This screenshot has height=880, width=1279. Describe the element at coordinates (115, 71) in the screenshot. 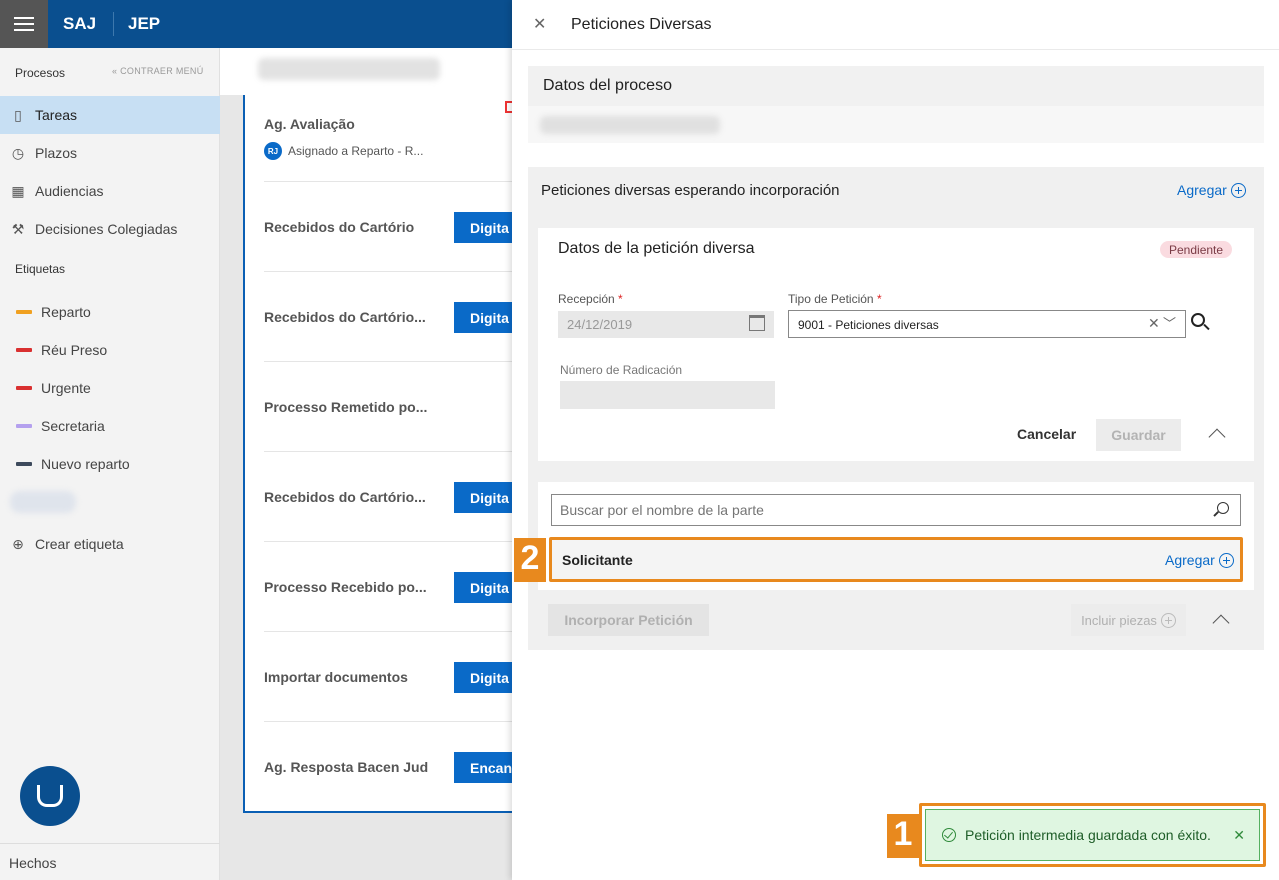

I see `double-chevron-left-icon: «` at that location.